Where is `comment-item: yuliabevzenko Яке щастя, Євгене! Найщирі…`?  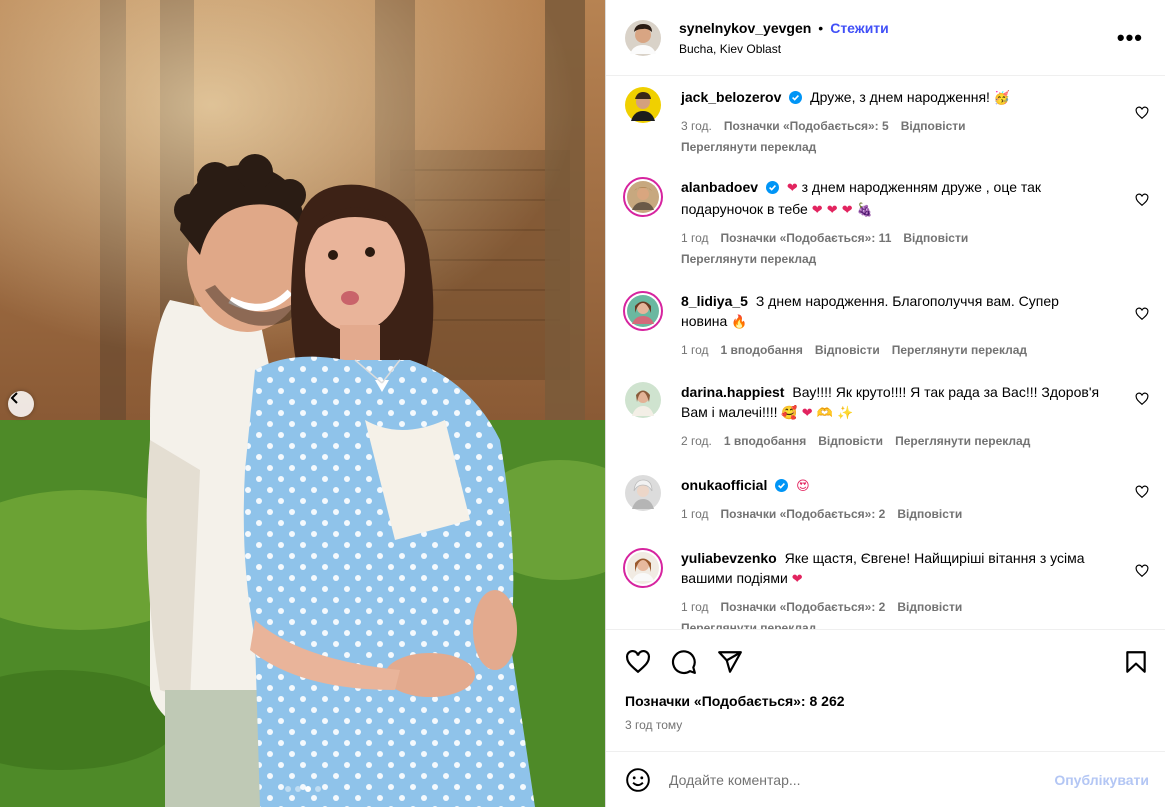 comment-item: yuliabevzenko Яке щастя, Євгене! Найщирі… is located at coordinates (886, 588).